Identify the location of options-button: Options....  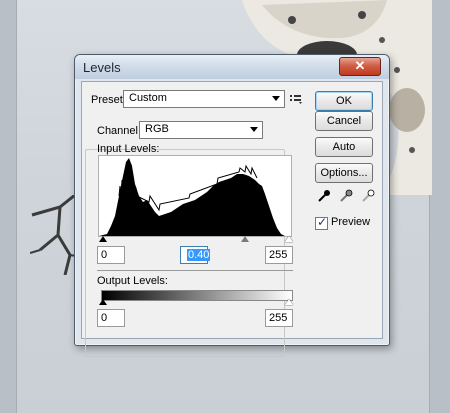
(344, 173).